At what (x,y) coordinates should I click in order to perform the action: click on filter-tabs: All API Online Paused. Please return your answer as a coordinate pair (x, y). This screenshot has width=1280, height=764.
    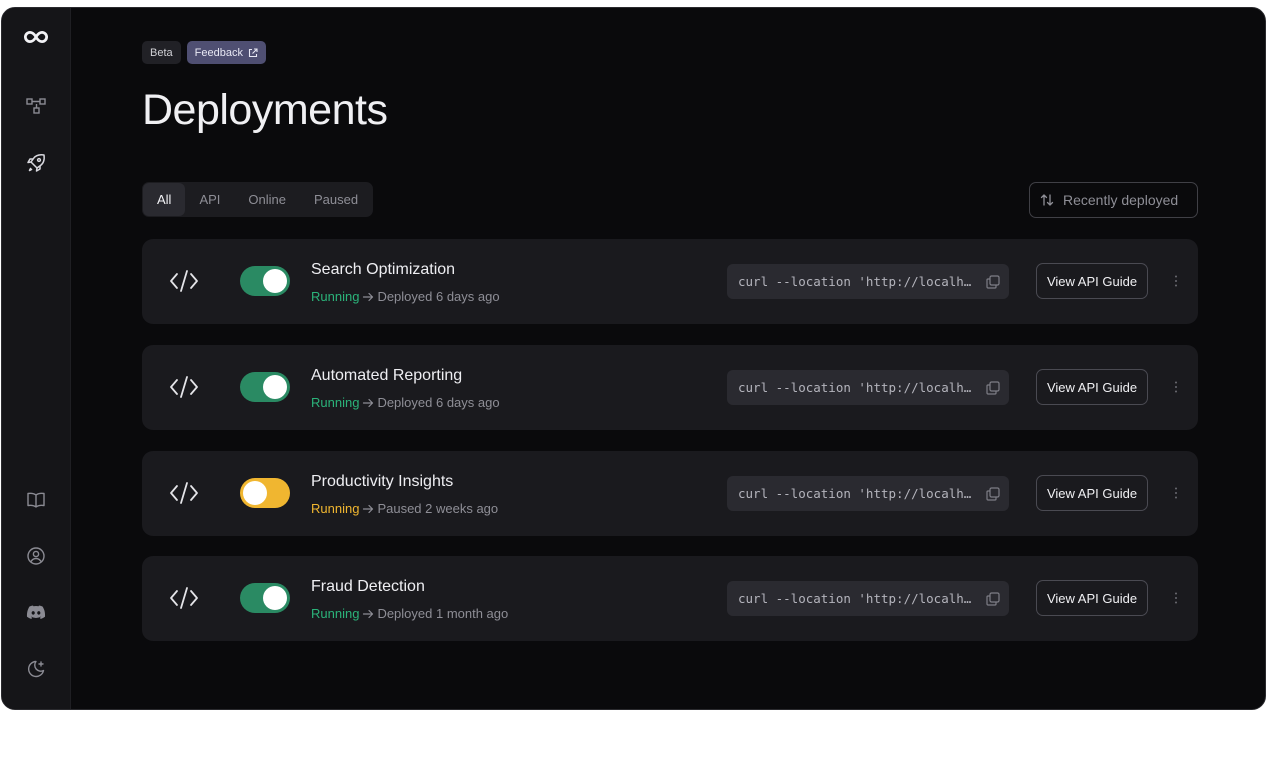
    Looking at the image, I should click on (258, 199).